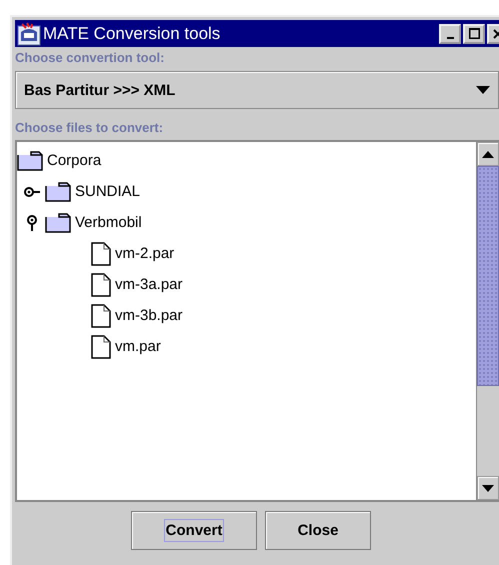 Image resolution: width=499 pixels, height=565 pixels. What do you see at coordinates (90, 58) in the screenshot?
I see `section-label: Choose convertion tool:` at bounding box center [90, 58].